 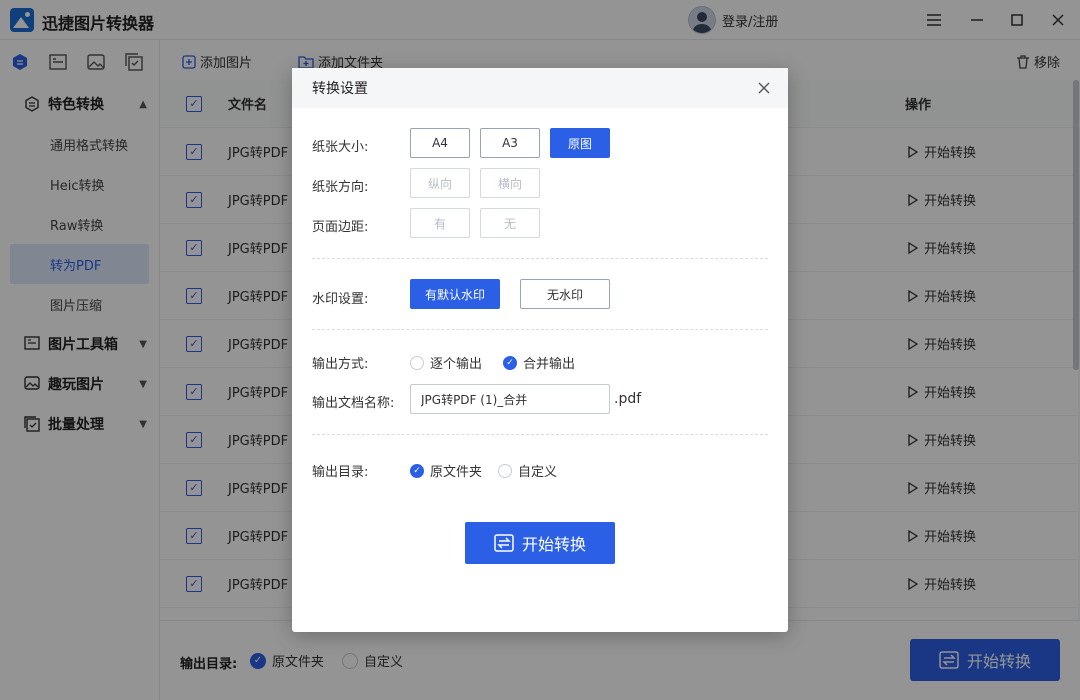 I want to click on paper-a3-button: A3, so click(x=510, y=143).